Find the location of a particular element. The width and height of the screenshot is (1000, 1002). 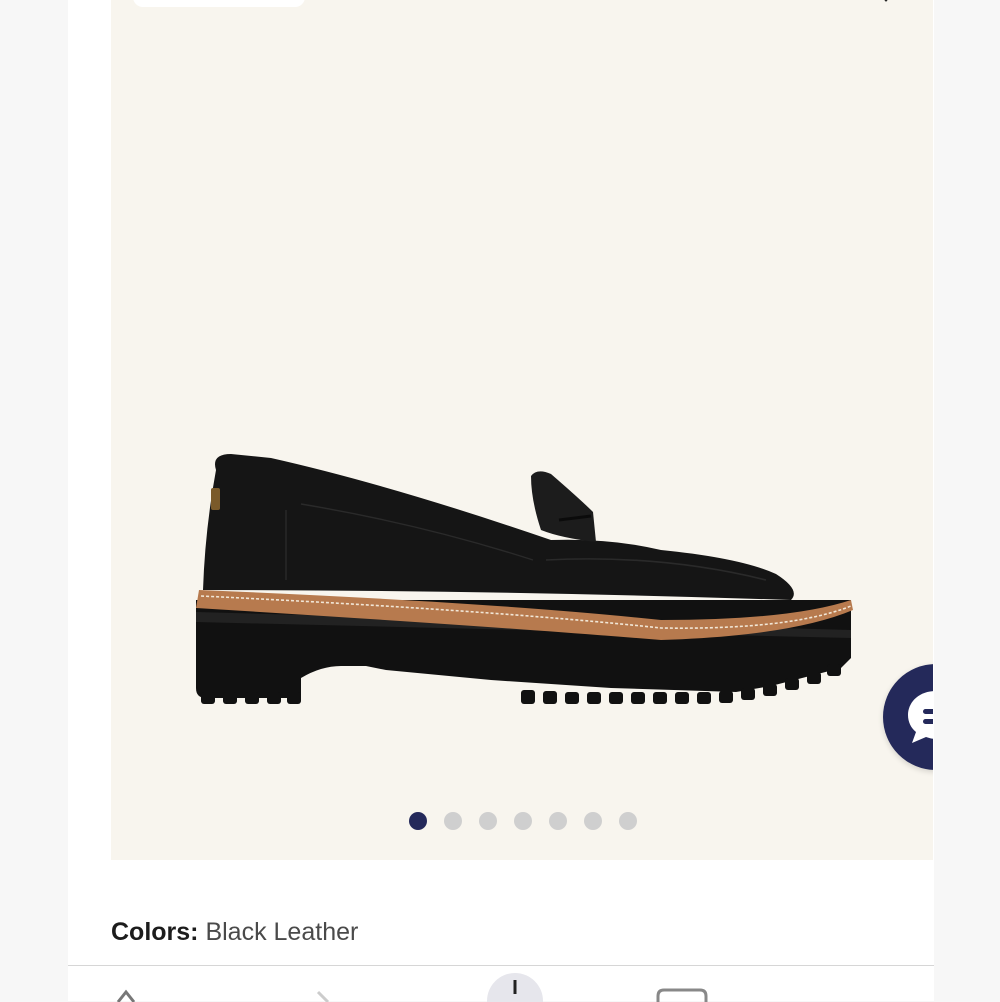

share-icon is located at coordinates (515, 987).